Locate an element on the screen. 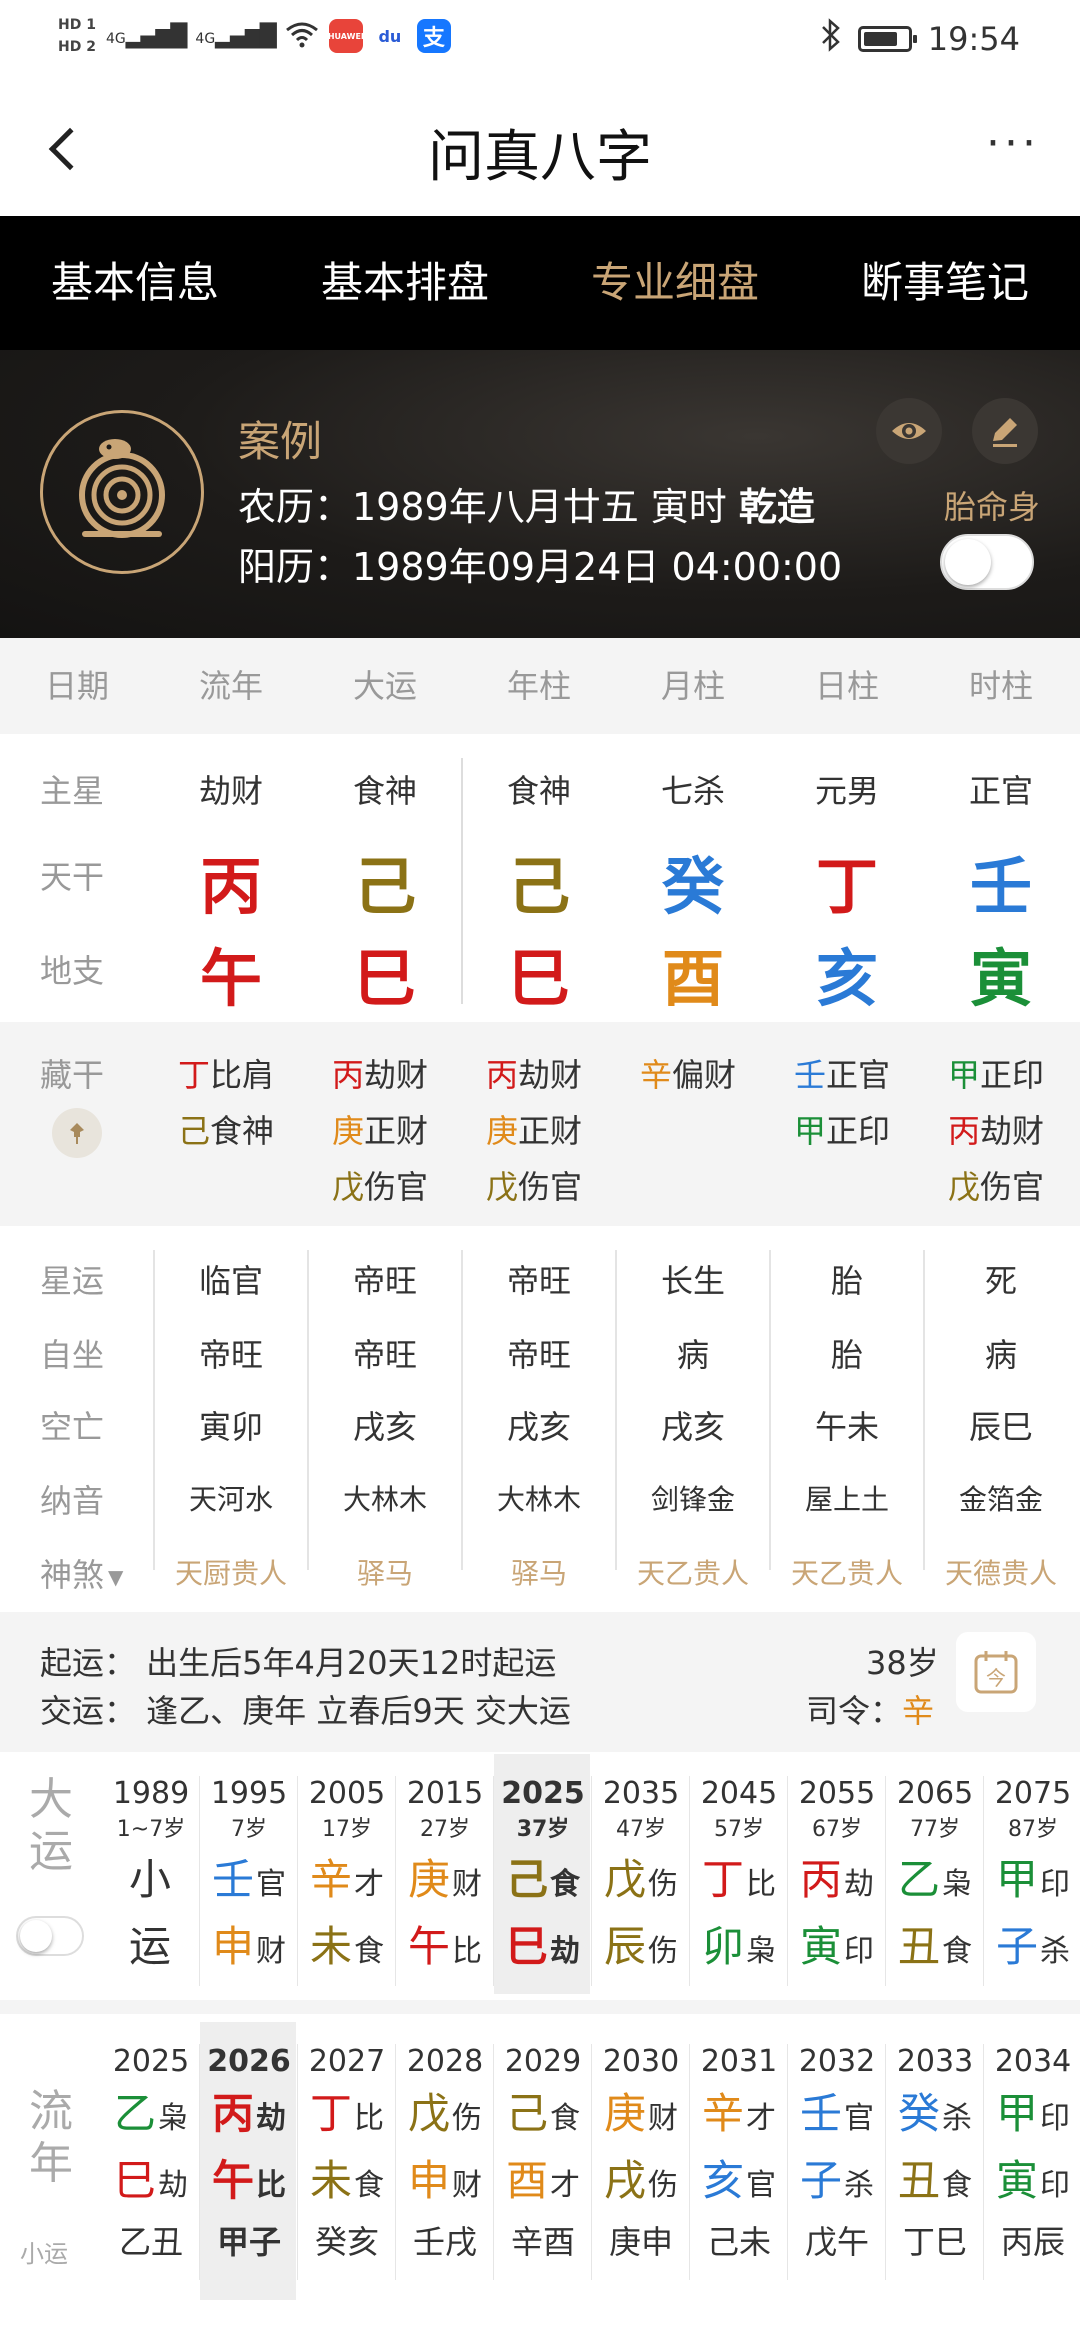 Image resolution: width=1080 pixels, height=2340 pixels. liunian-column: 2027 丁比 未食 癸亥 is located at coordinates (347, 2153).